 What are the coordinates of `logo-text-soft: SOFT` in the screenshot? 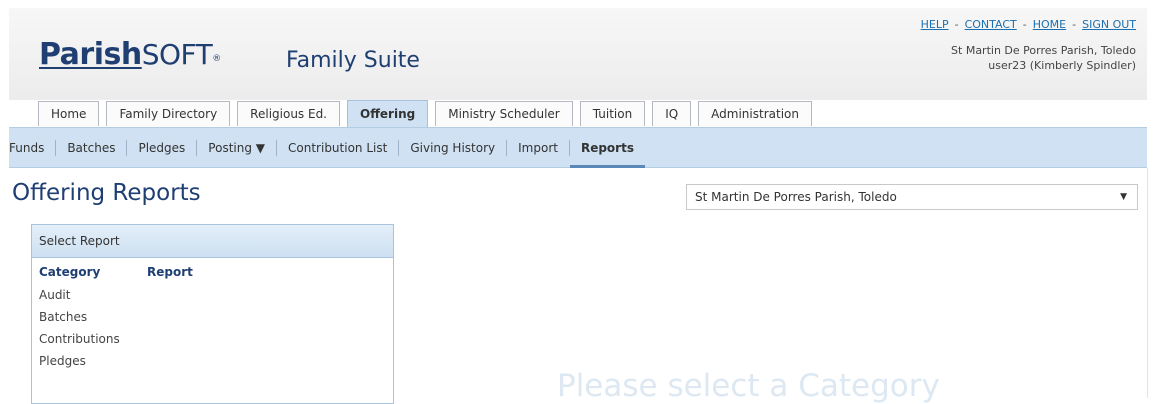 It's located at (177, 54).